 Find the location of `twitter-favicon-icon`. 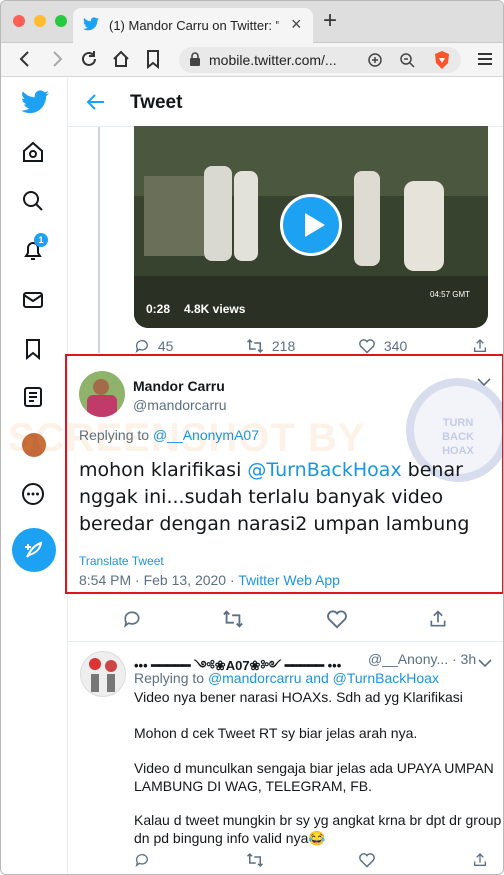

twitter-favicon-icon is located at coordinates (91, 26).